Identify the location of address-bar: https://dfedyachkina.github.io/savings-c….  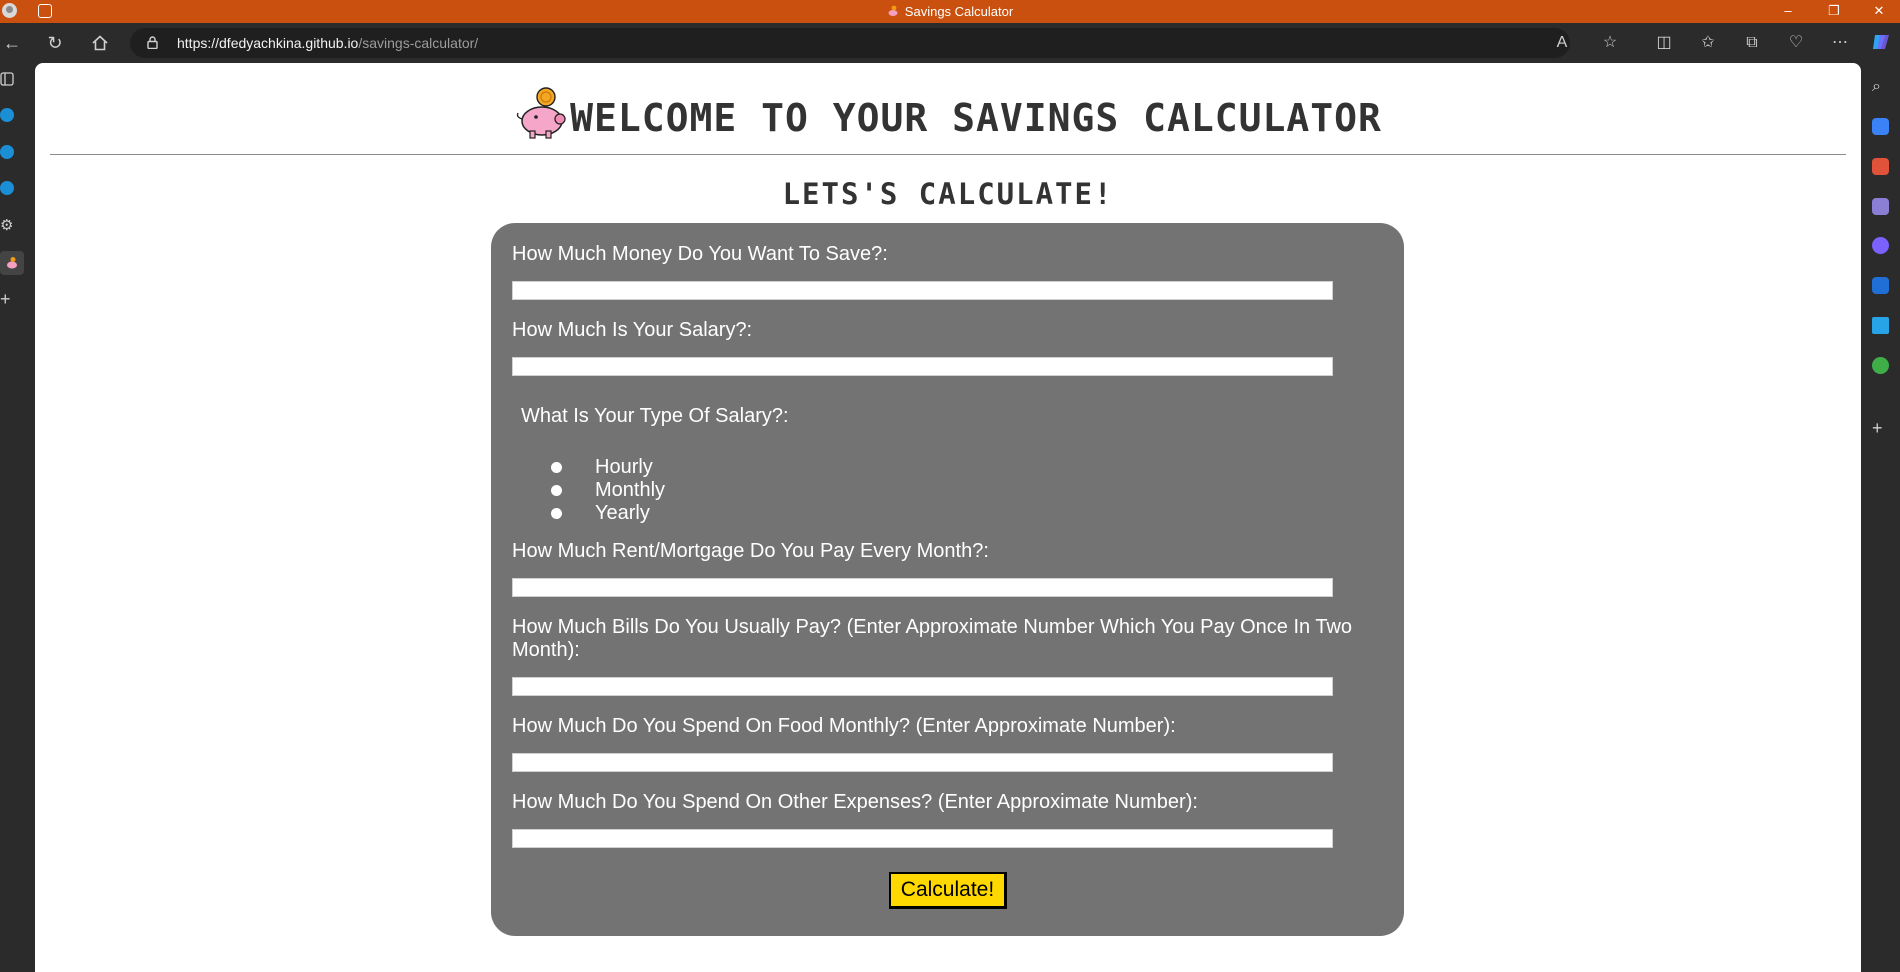
(850, 43).